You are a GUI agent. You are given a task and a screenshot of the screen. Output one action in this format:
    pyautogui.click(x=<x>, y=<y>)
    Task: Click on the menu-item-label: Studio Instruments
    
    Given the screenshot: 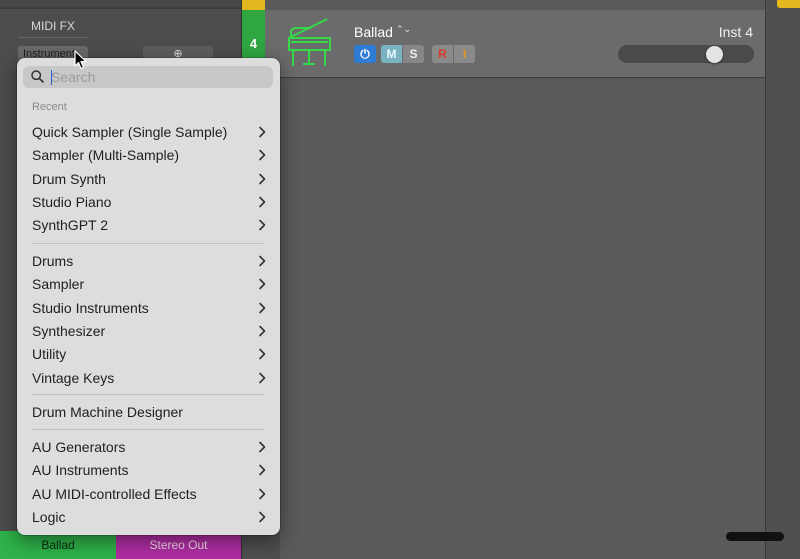 What is the action you would take?
    pyautogui.click(x=90, y=308)
    